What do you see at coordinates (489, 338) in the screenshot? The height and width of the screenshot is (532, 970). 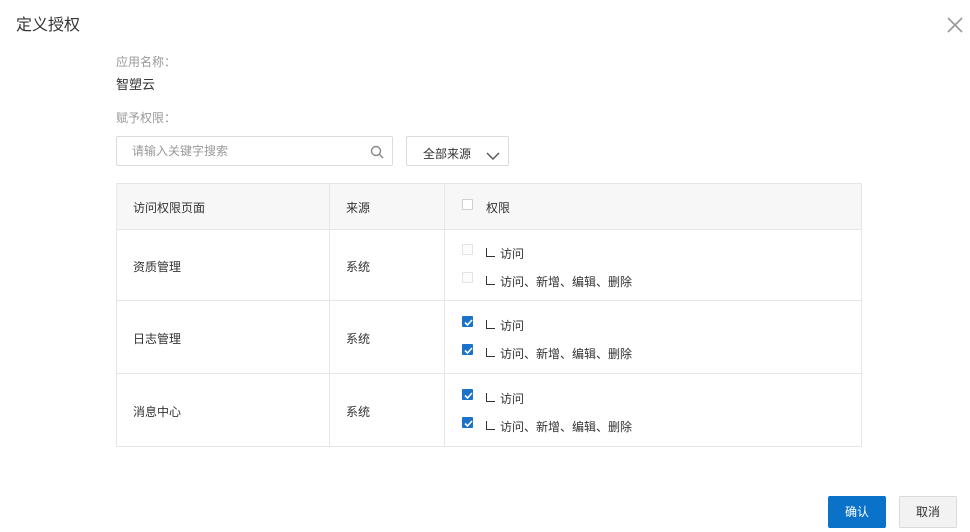 I see `table-row: 日志管理 系统 访问 访问、新增、编辑、删除` at bounding box center [489, 338].